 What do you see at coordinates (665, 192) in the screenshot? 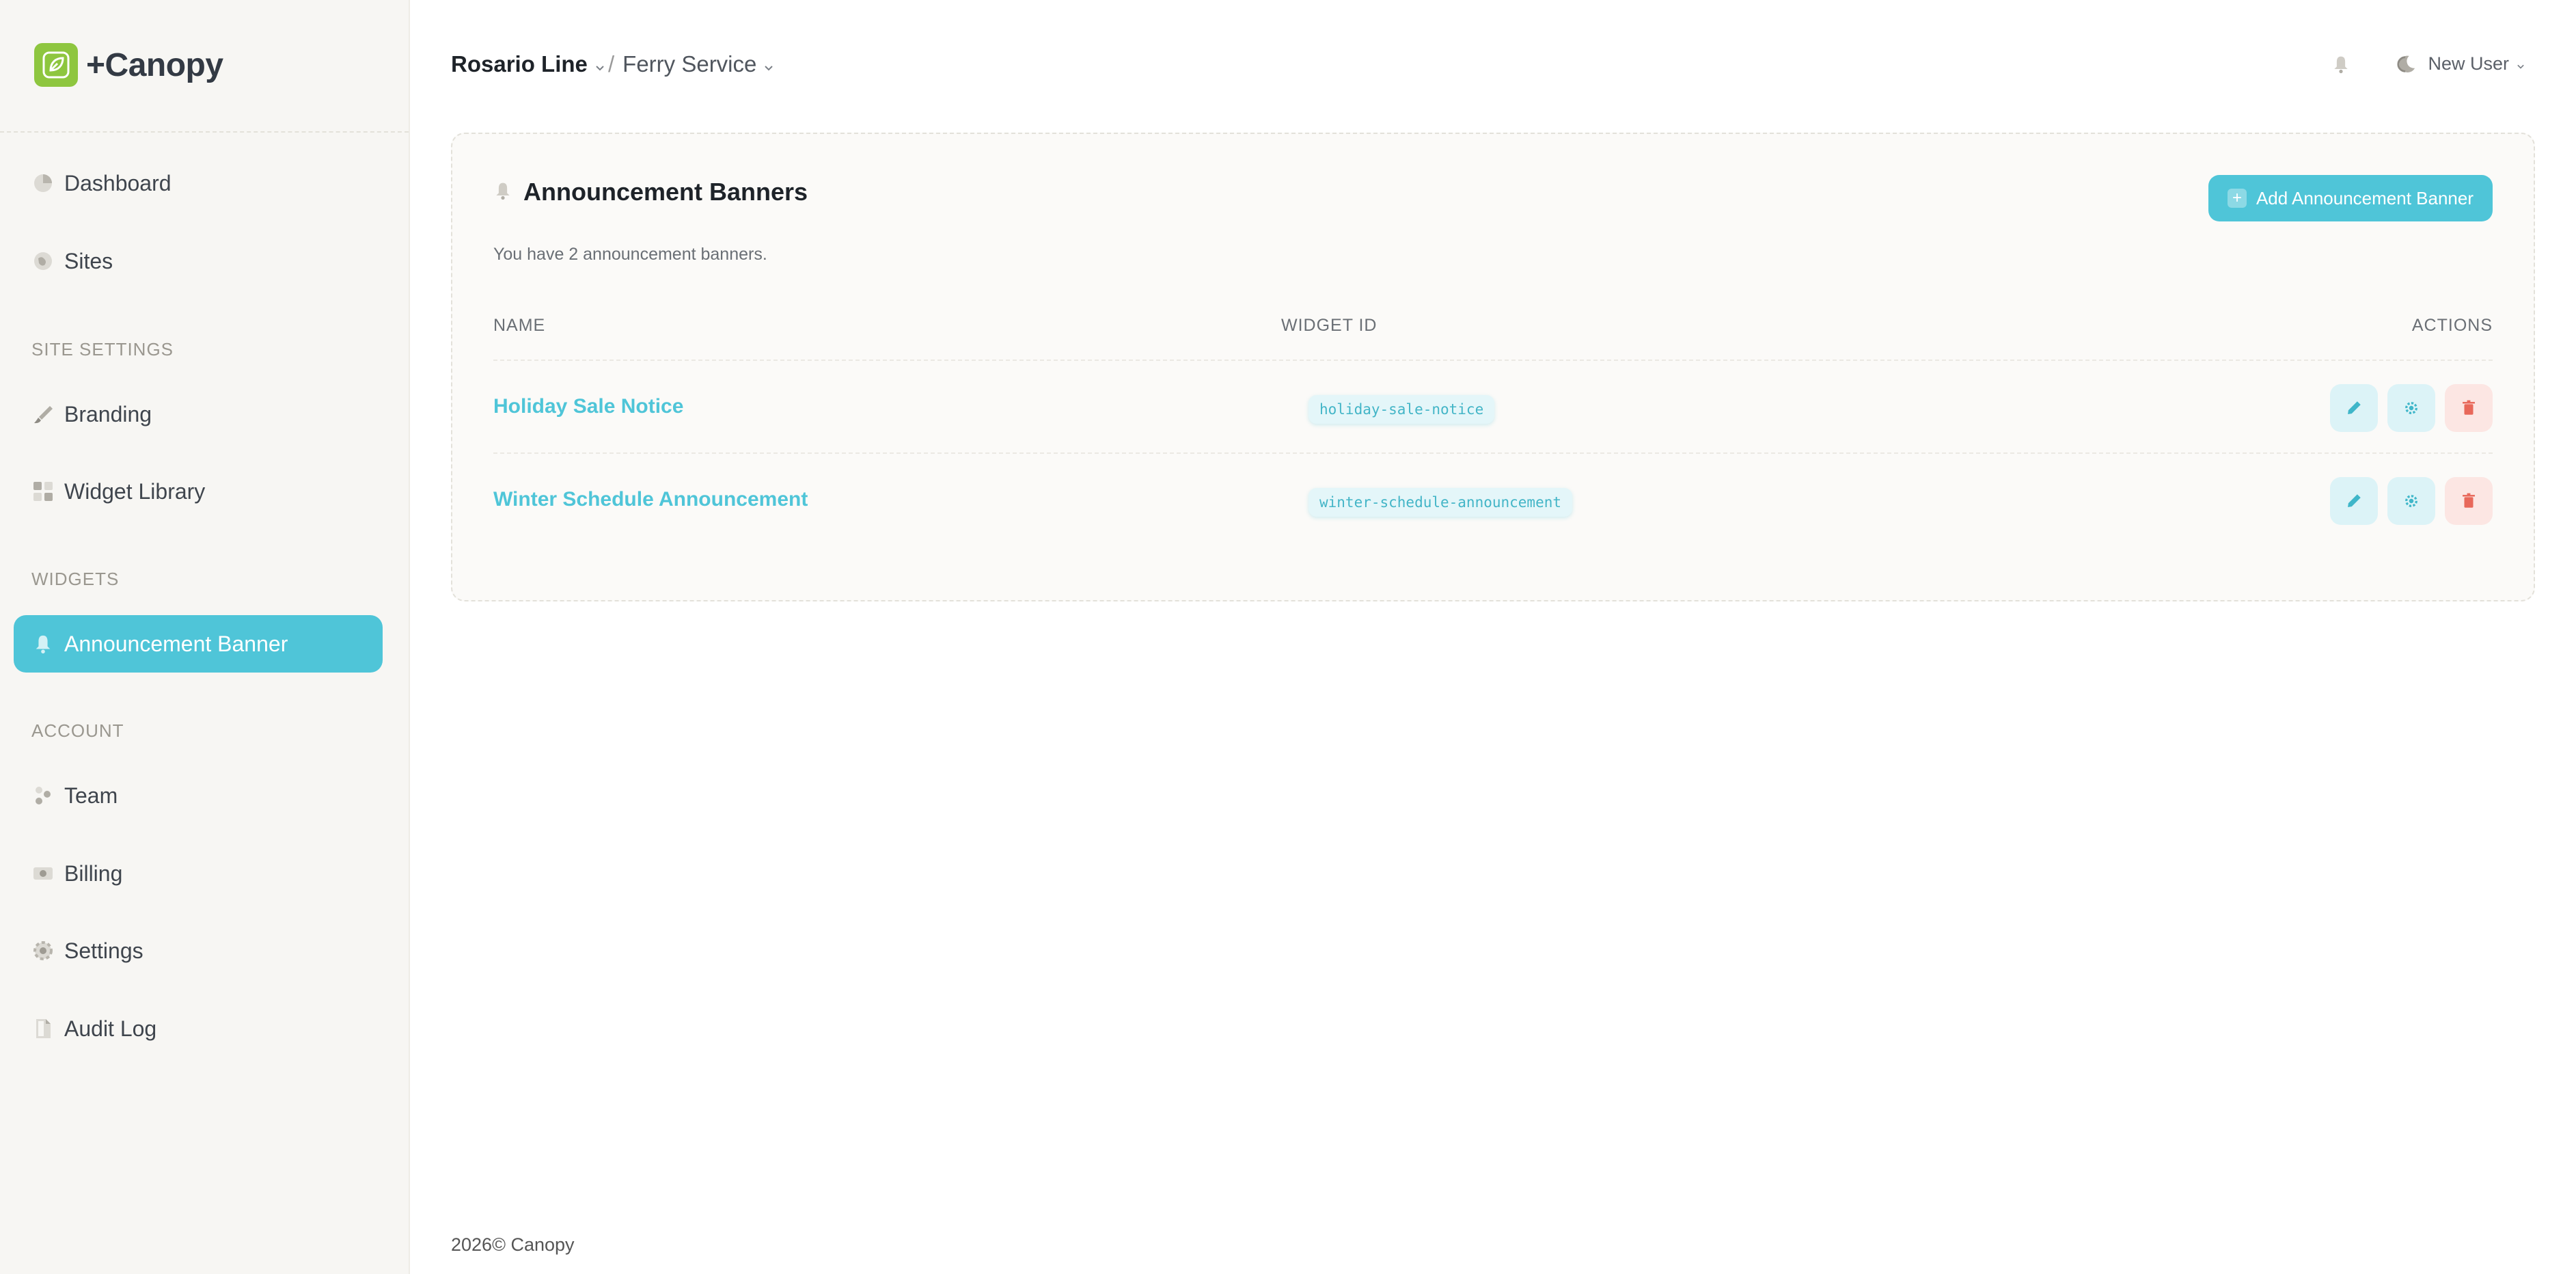
I see `card-title: Announcement Banners` at bounding box center [665, 192].